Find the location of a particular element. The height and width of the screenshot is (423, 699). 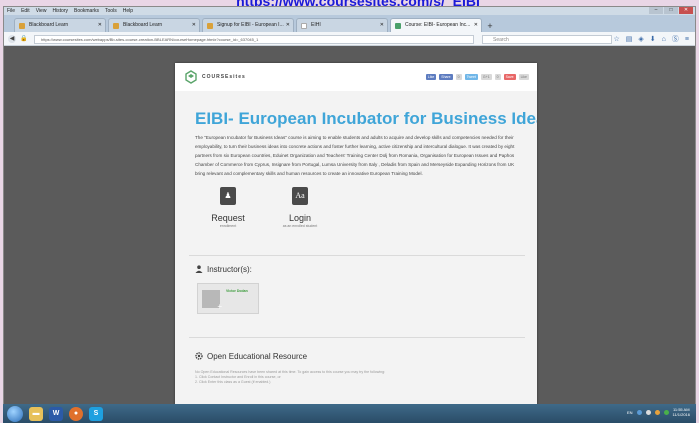

start-button is located at coordinates (15, 413).